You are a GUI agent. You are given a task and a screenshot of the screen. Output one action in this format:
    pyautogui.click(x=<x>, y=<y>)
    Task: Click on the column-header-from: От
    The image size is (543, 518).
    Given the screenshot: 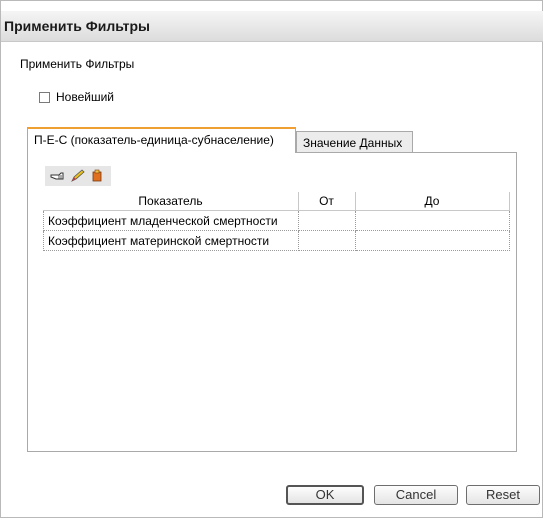 What is the action you would take?
    pyautogui.click(x=327, y=201)
    